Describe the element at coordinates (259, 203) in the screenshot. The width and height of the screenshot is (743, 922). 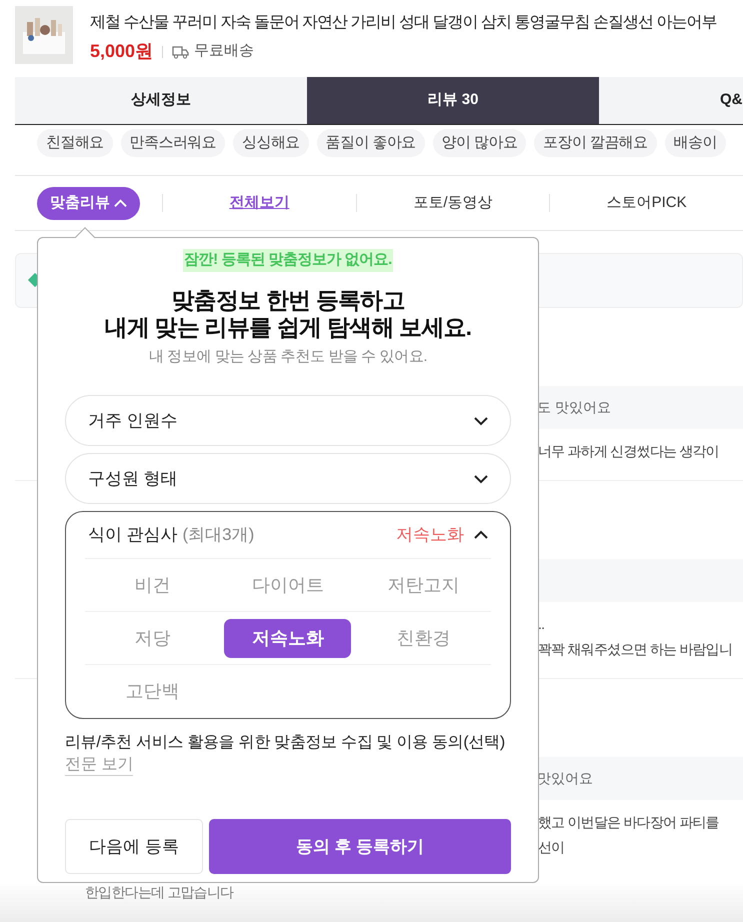
I see `filter-link: 전체보기` at that location.